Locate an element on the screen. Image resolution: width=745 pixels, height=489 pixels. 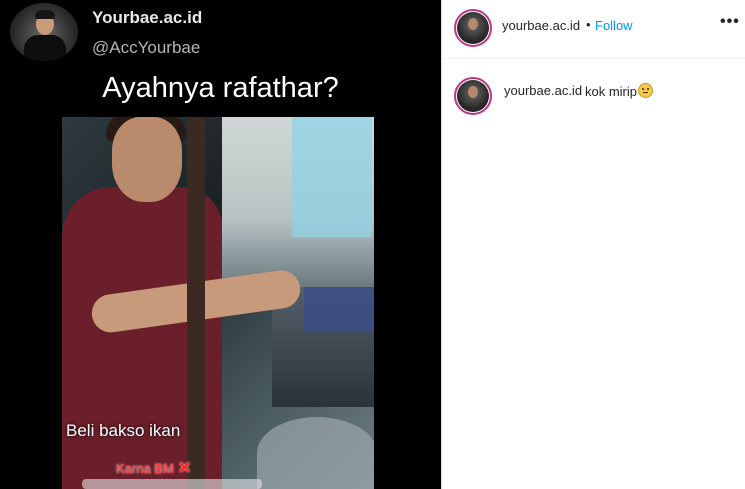
profile-username-link: yourbae.ac.id is located at coordinates (541, 25).